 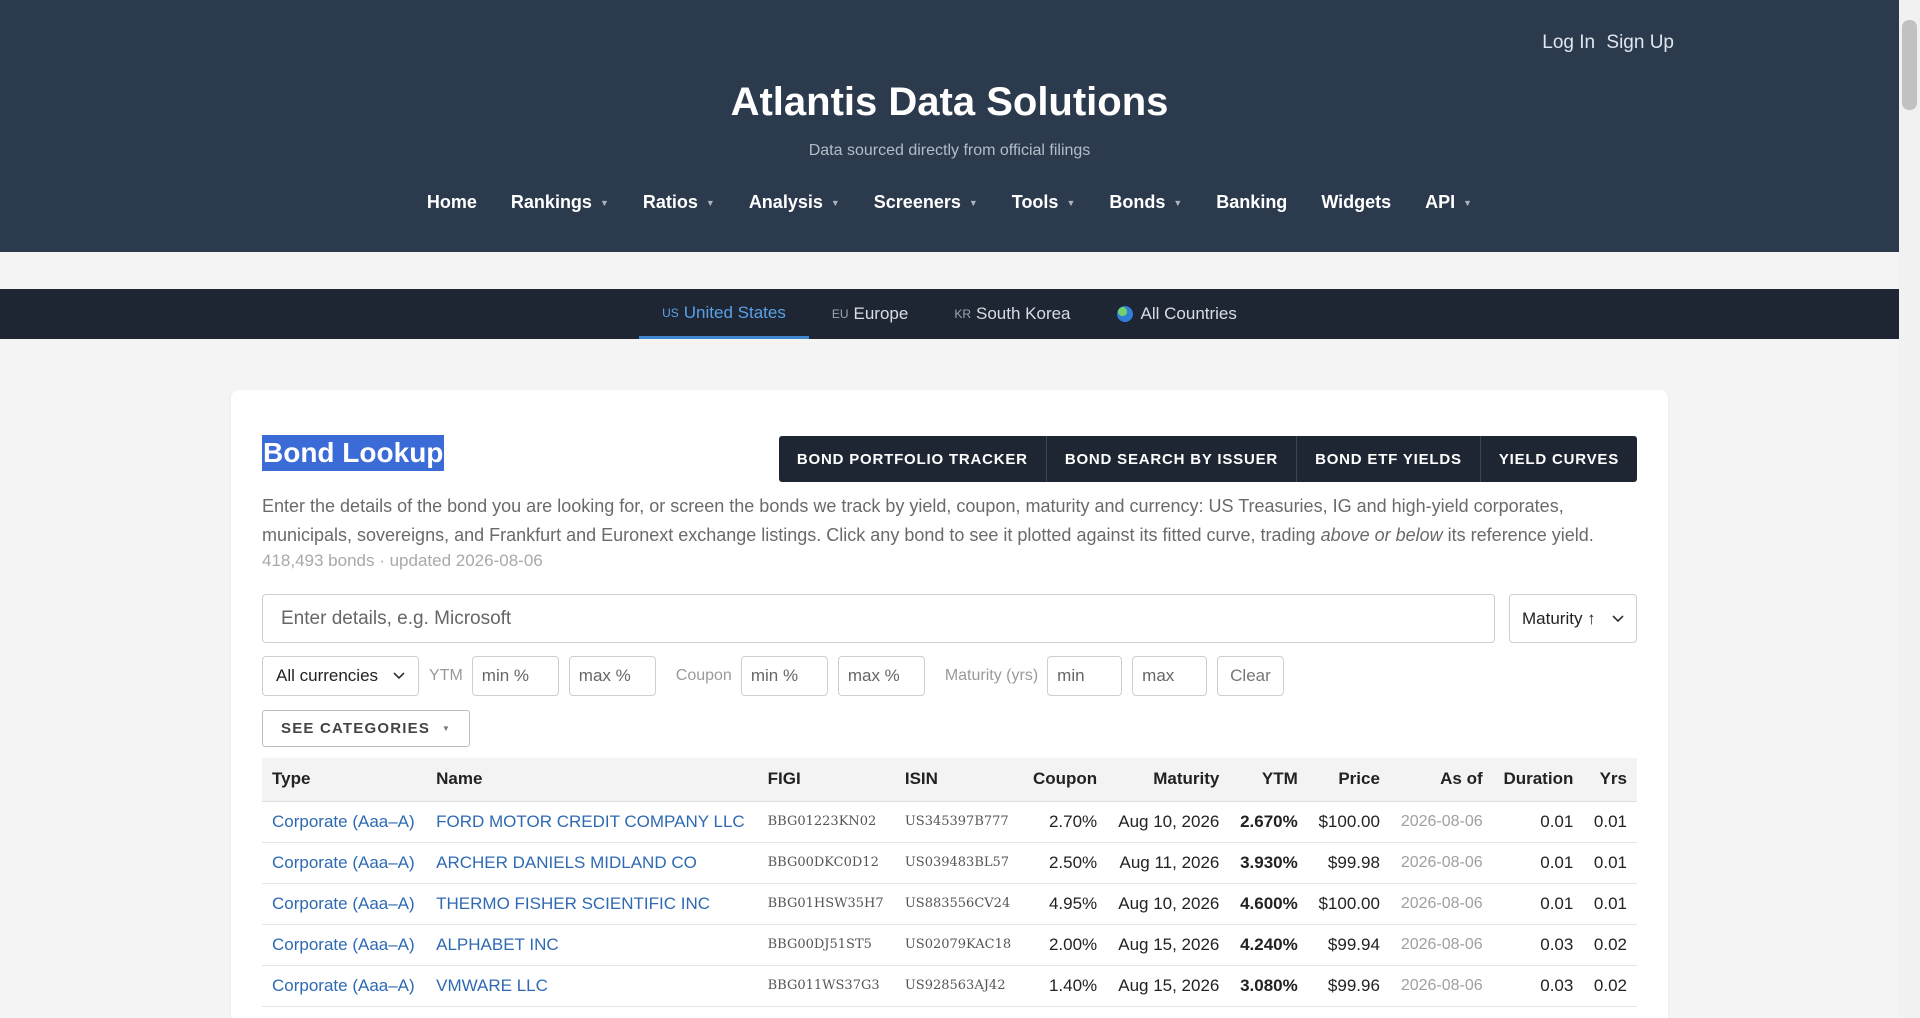 What do you see at coordinates (551, 202) in the screenshot?
I see `nav-item-label: Rankings` at bounding box center [551, 202].